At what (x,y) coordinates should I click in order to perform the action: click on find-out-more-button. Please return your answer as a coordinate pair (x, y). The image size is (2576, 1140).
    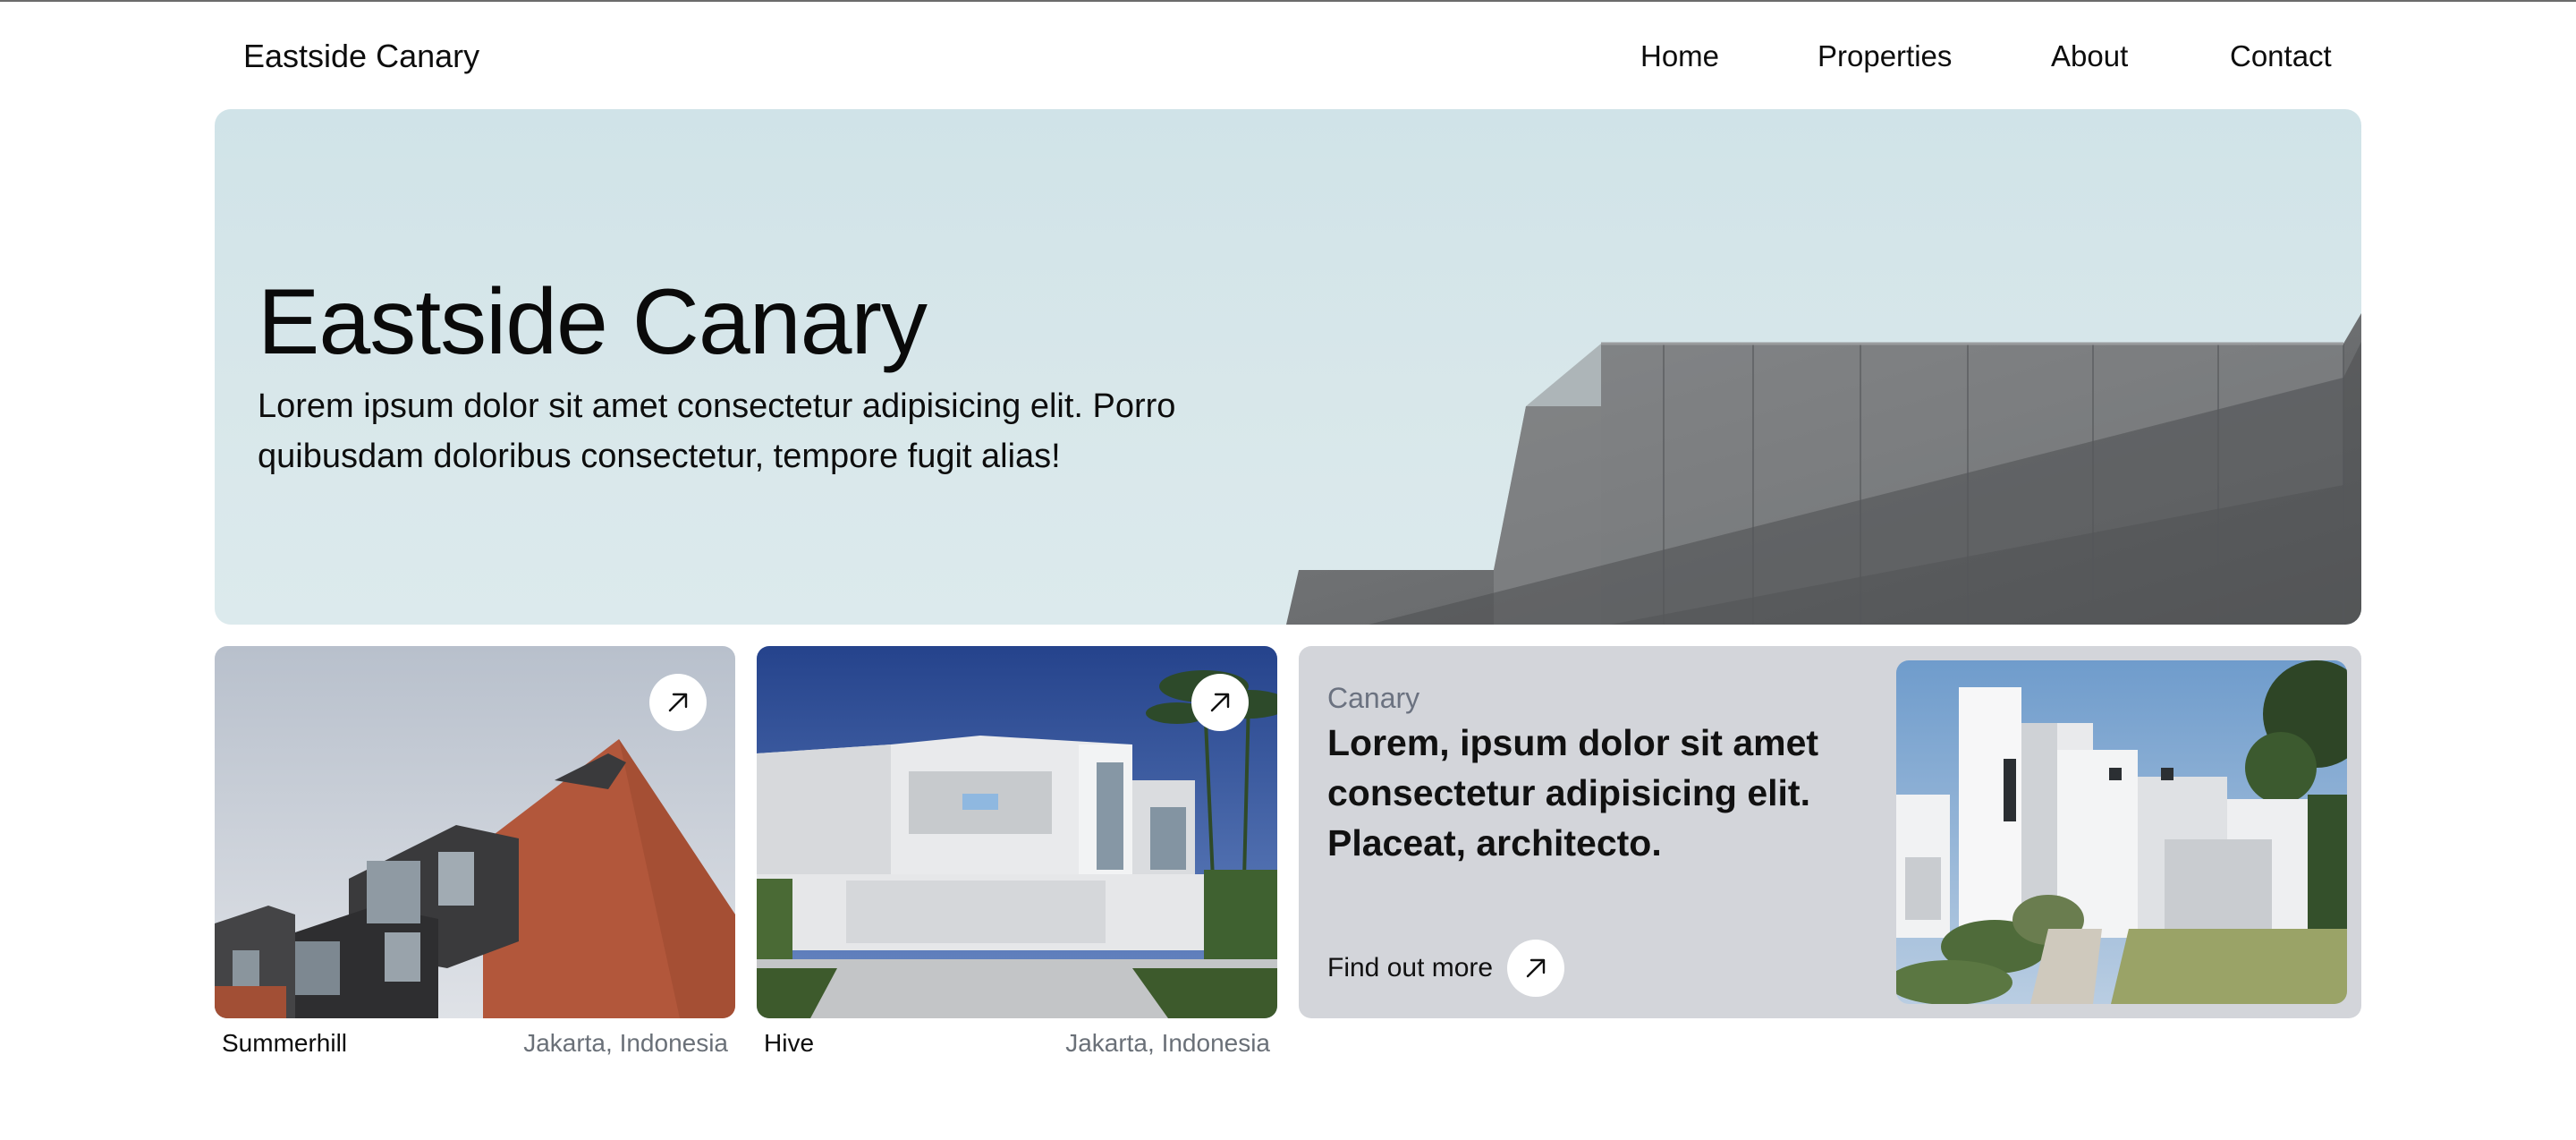
    Looking at the image, I should click on (1536, 968).